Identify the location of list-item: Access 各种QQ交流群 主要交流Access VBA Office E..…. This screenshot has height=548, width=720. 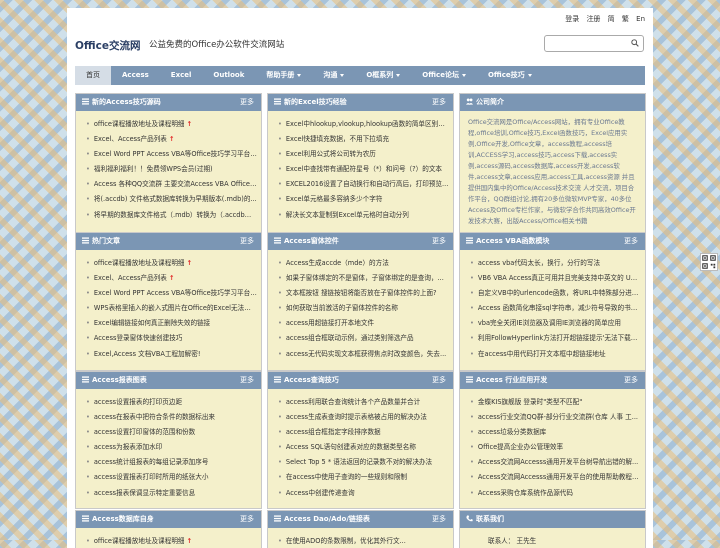
(171, 184).